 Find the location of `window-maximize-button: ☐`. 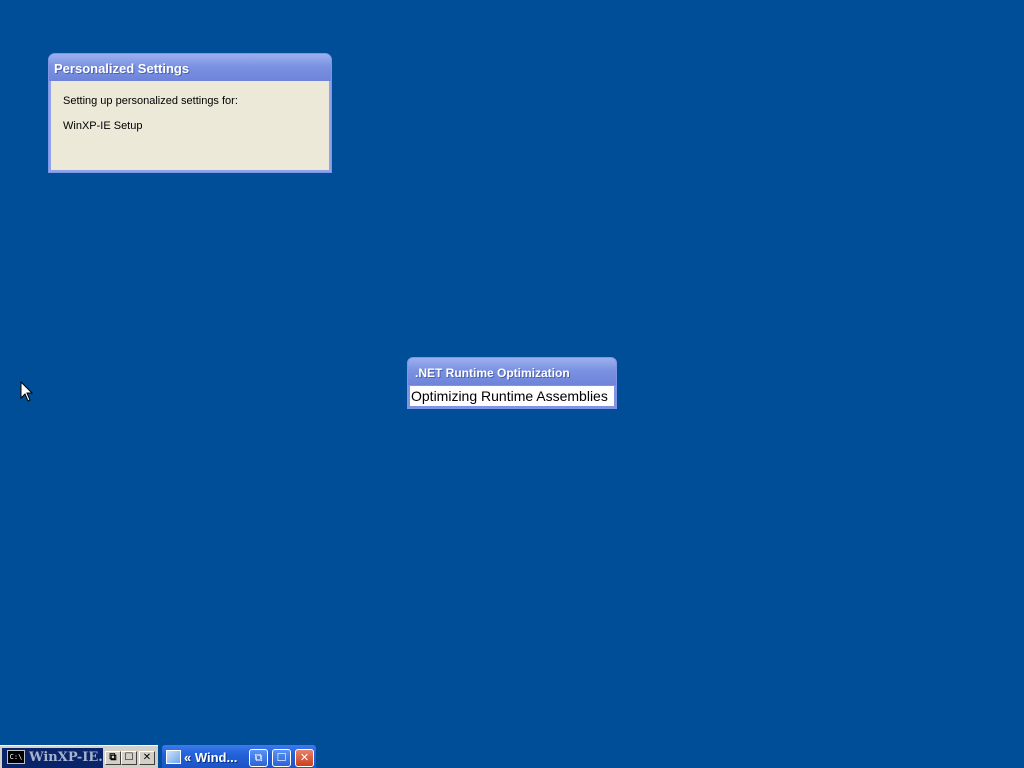

window-maximize-button: ☐ is located at coordinates (281, 758).